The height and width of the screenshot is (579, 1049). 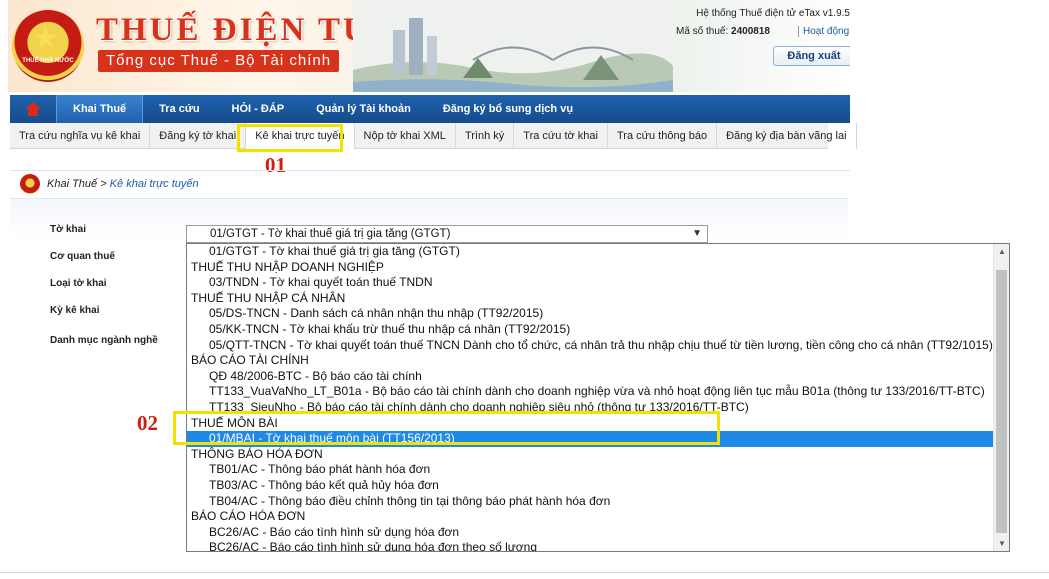 I want to click on dropdown-group-header: THUẾ THU NHẬP DOANH NGHIỆP, so click(x=287, y=266).